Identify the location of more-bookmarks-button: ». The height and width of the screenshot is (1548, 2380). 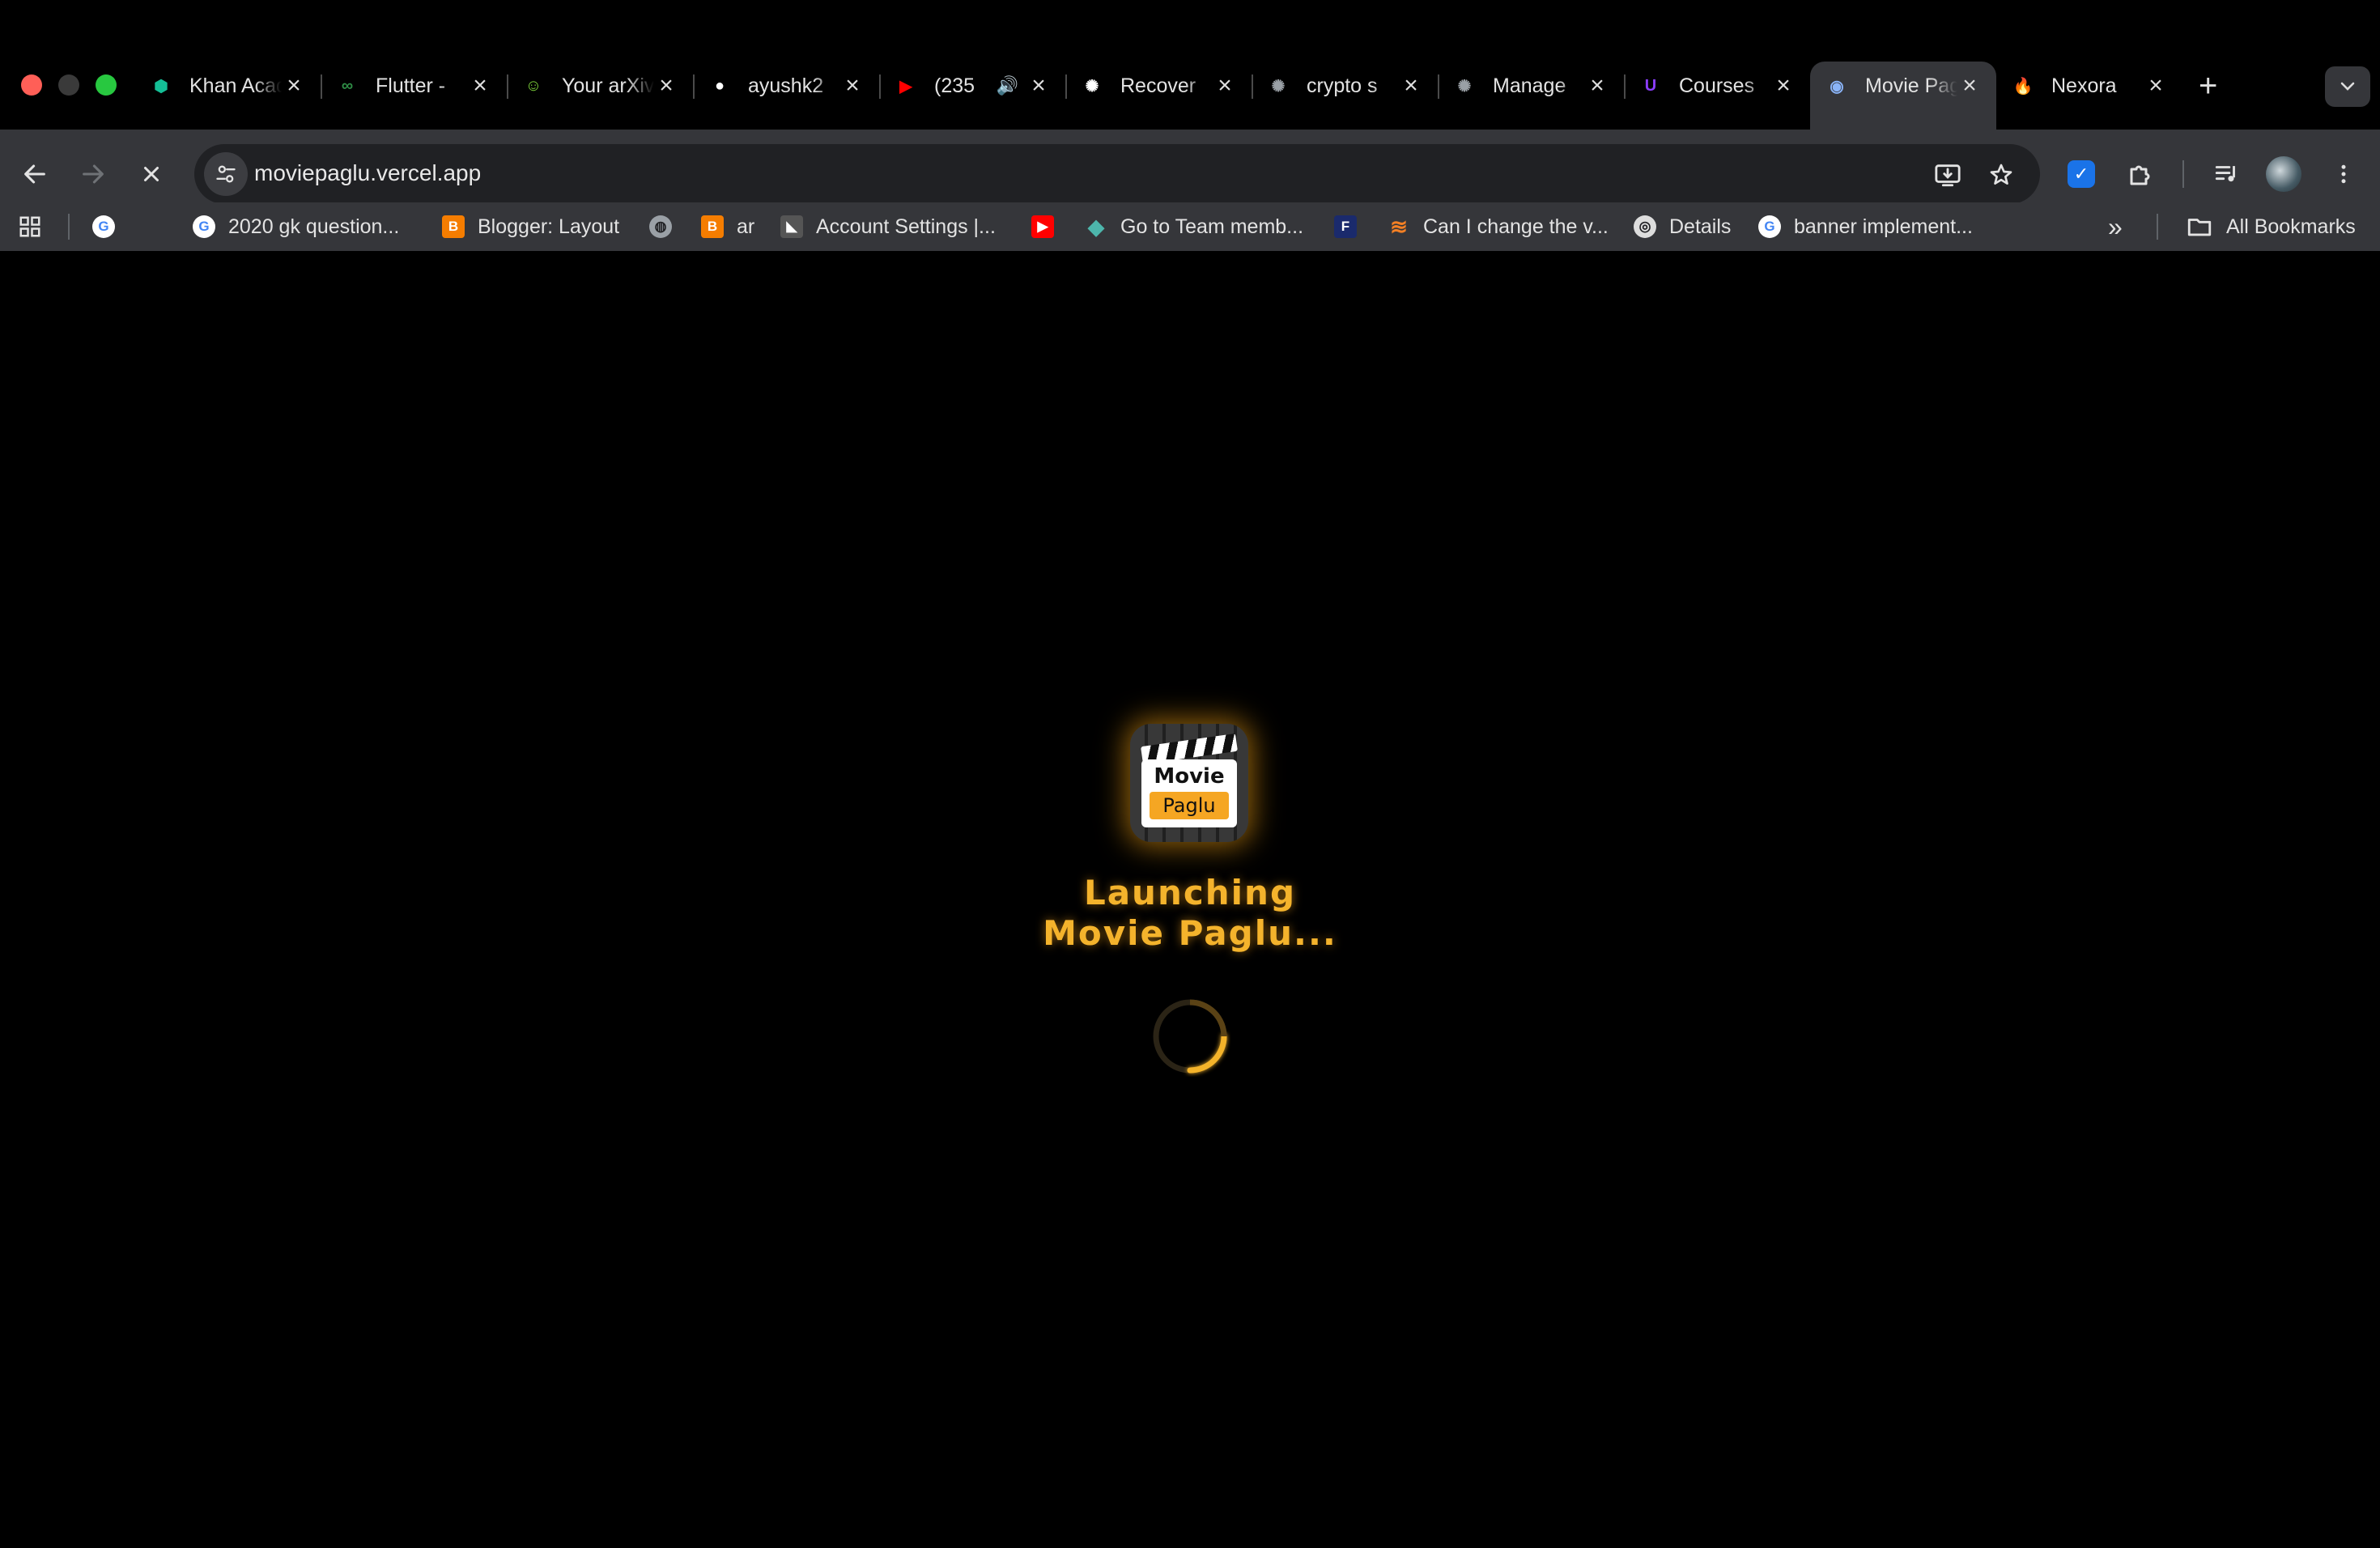
(2115, 226).